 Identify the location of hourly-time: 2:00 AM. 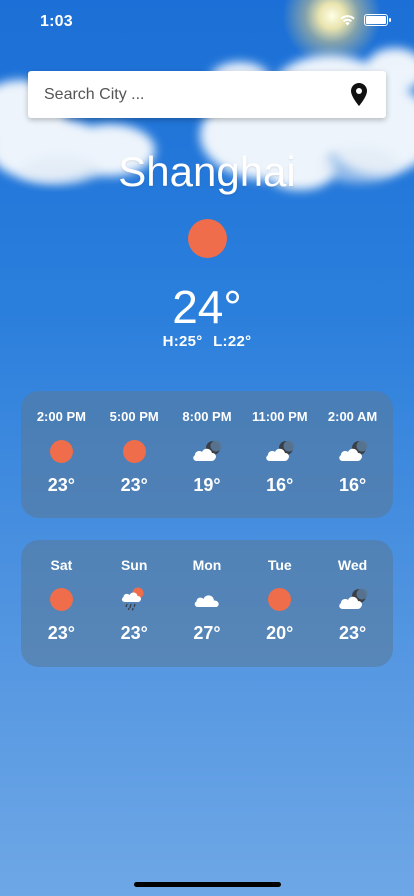
(352, 416).